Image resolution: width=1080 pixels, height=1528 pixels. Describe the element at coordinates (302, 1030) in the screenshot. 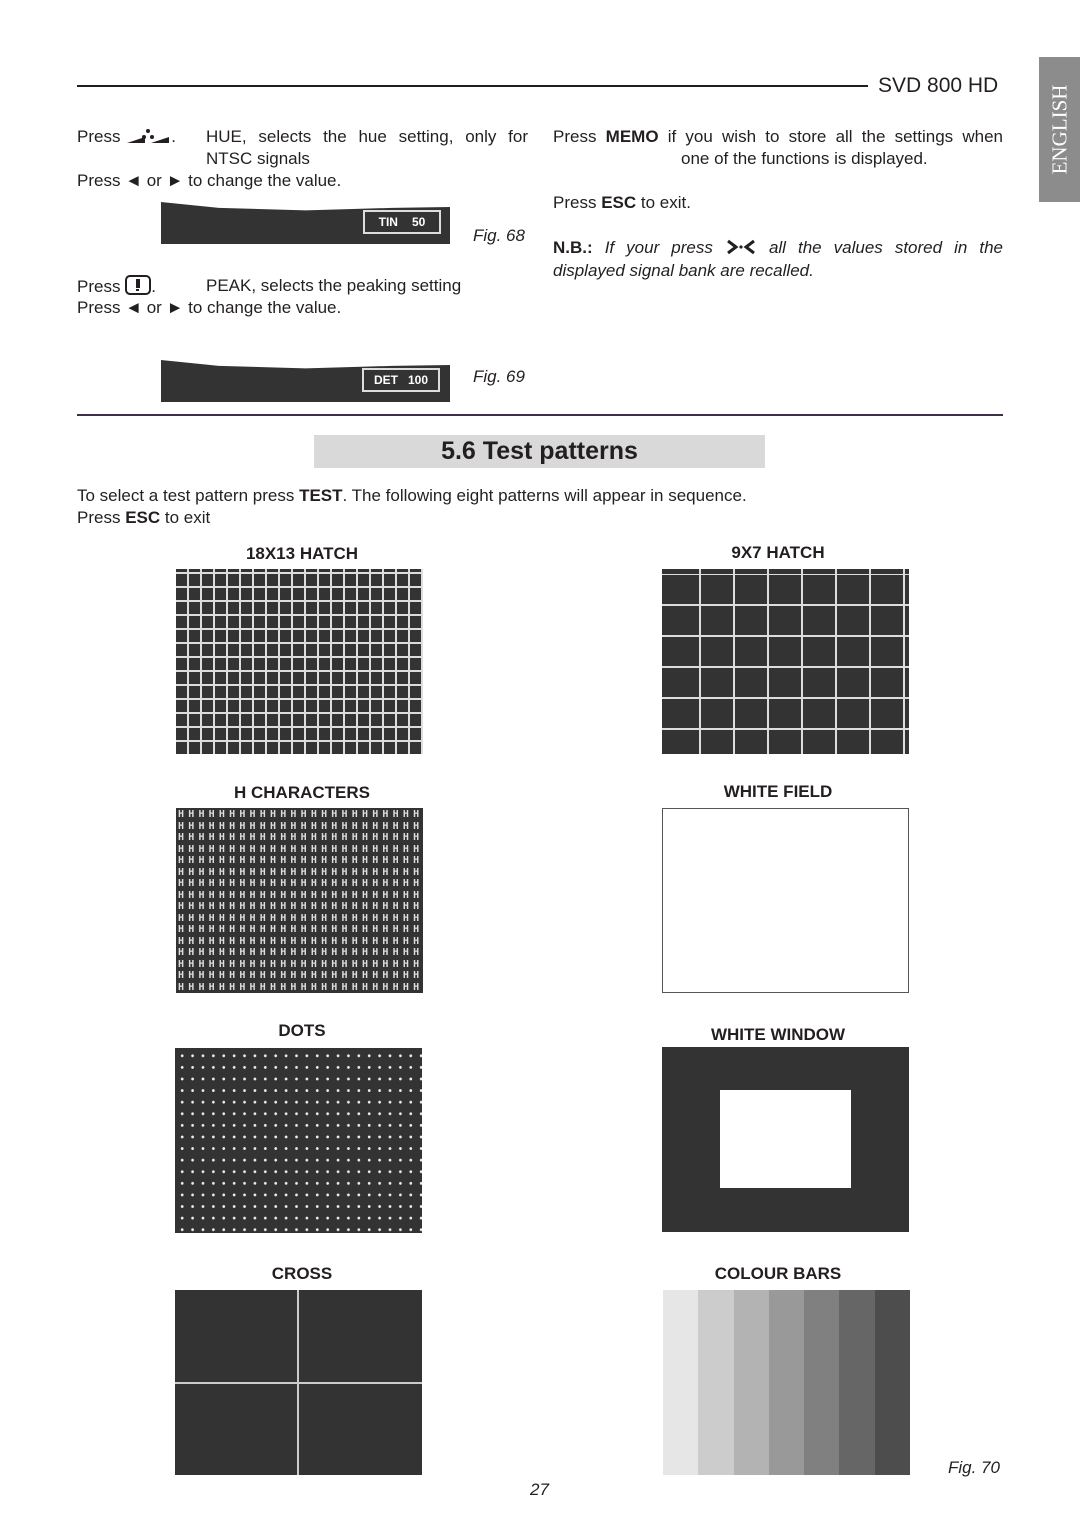

I see `pattern-title-dots: DOTS` at that location.